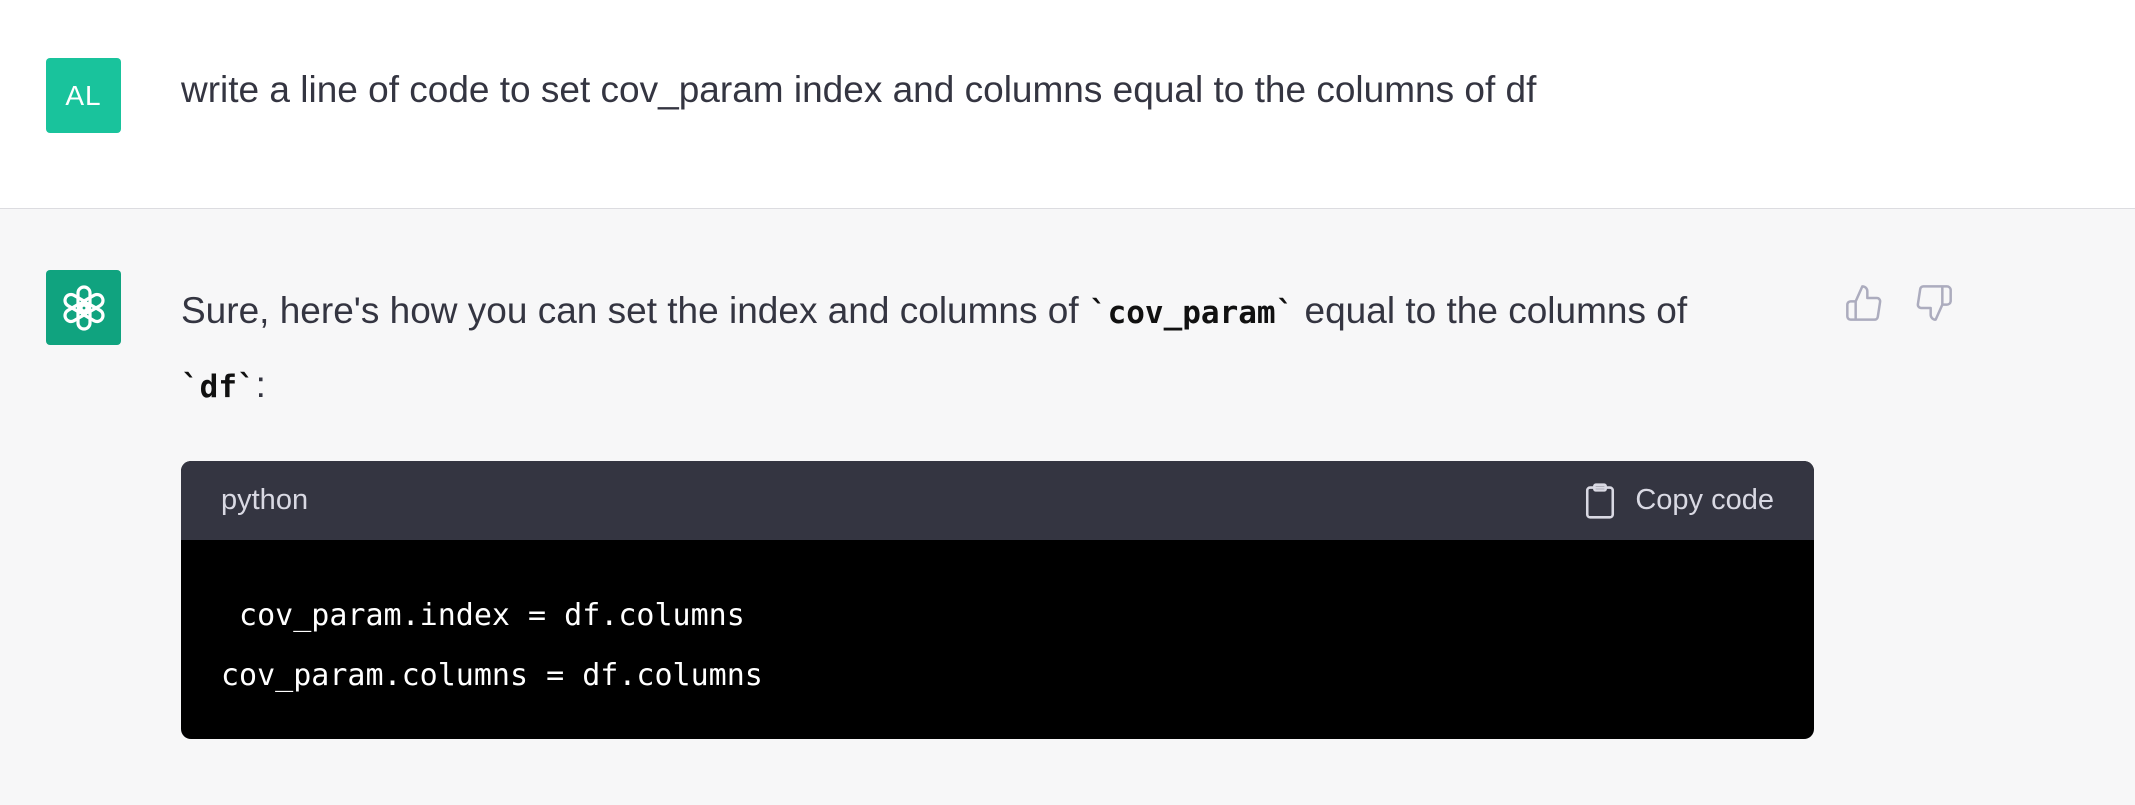  I want to click on assistant-avatar, so click(83, 307).